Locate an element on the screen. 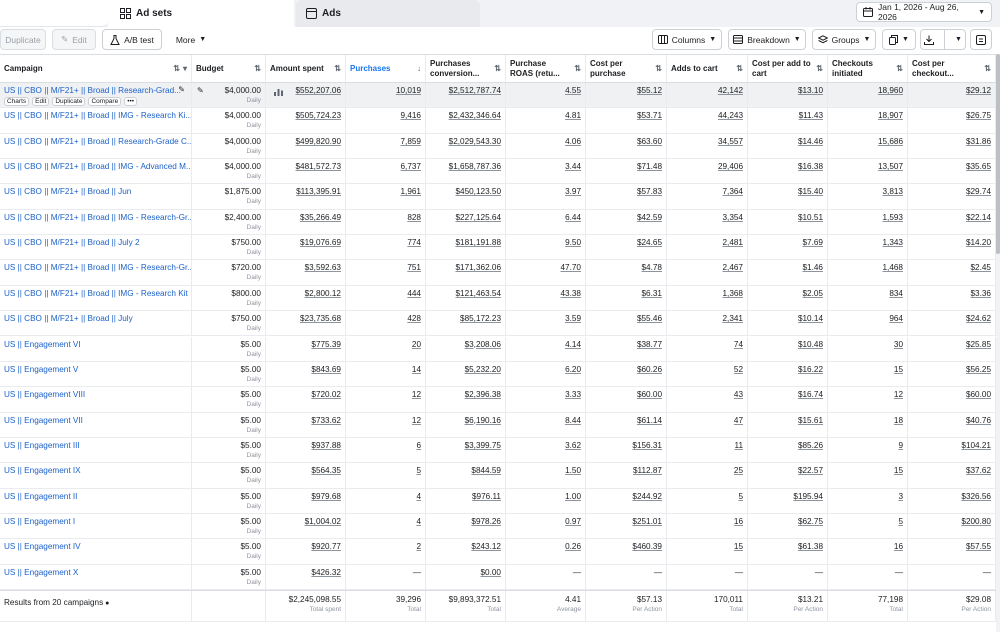 Image resolution: width=1000 pixels, height=632 pixels. value-cost-per-purchase: $55.12 is located at coordinates (649, 90).